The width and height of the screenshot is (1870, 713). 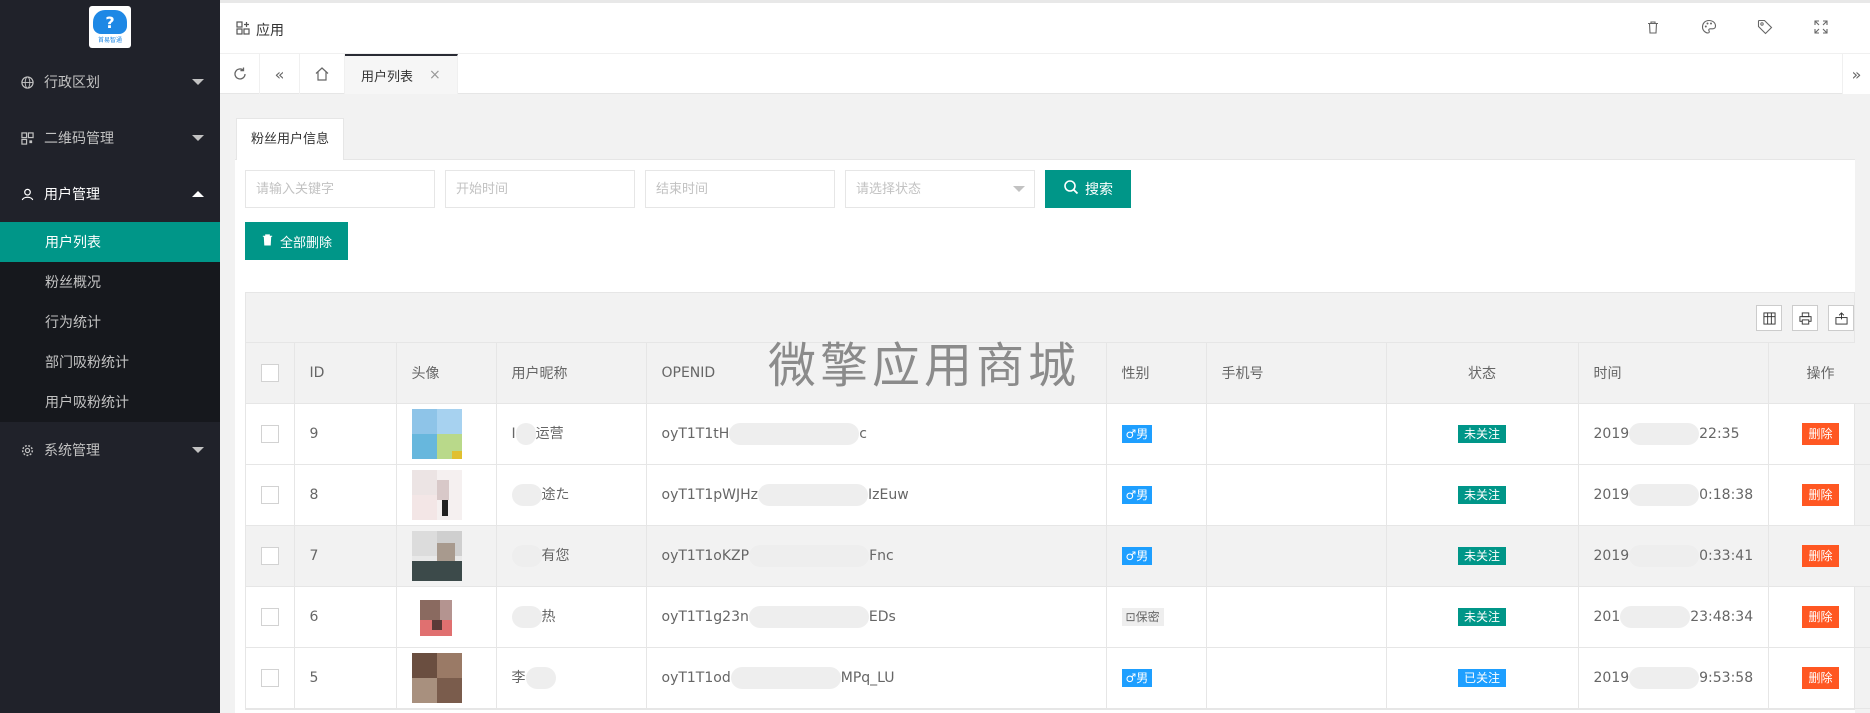 What do you see at coordinates (110, 242) in the screenshot?
I see `sidebar-item-user-list: 用户列表` at bounding box center [110, 242].